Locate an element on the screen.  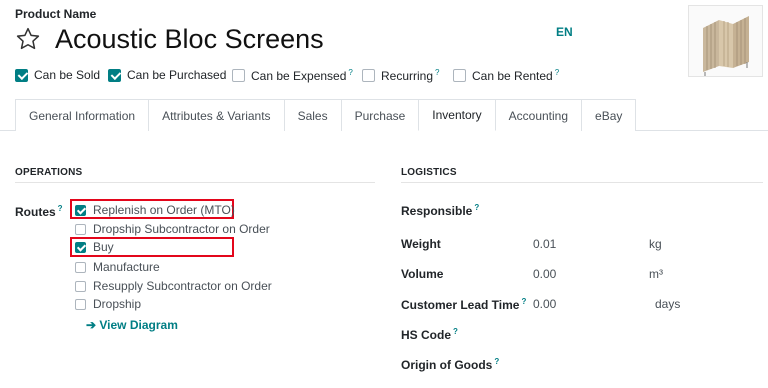
logistics-heading: LOGISTICS is located at coordinates (429, 172).